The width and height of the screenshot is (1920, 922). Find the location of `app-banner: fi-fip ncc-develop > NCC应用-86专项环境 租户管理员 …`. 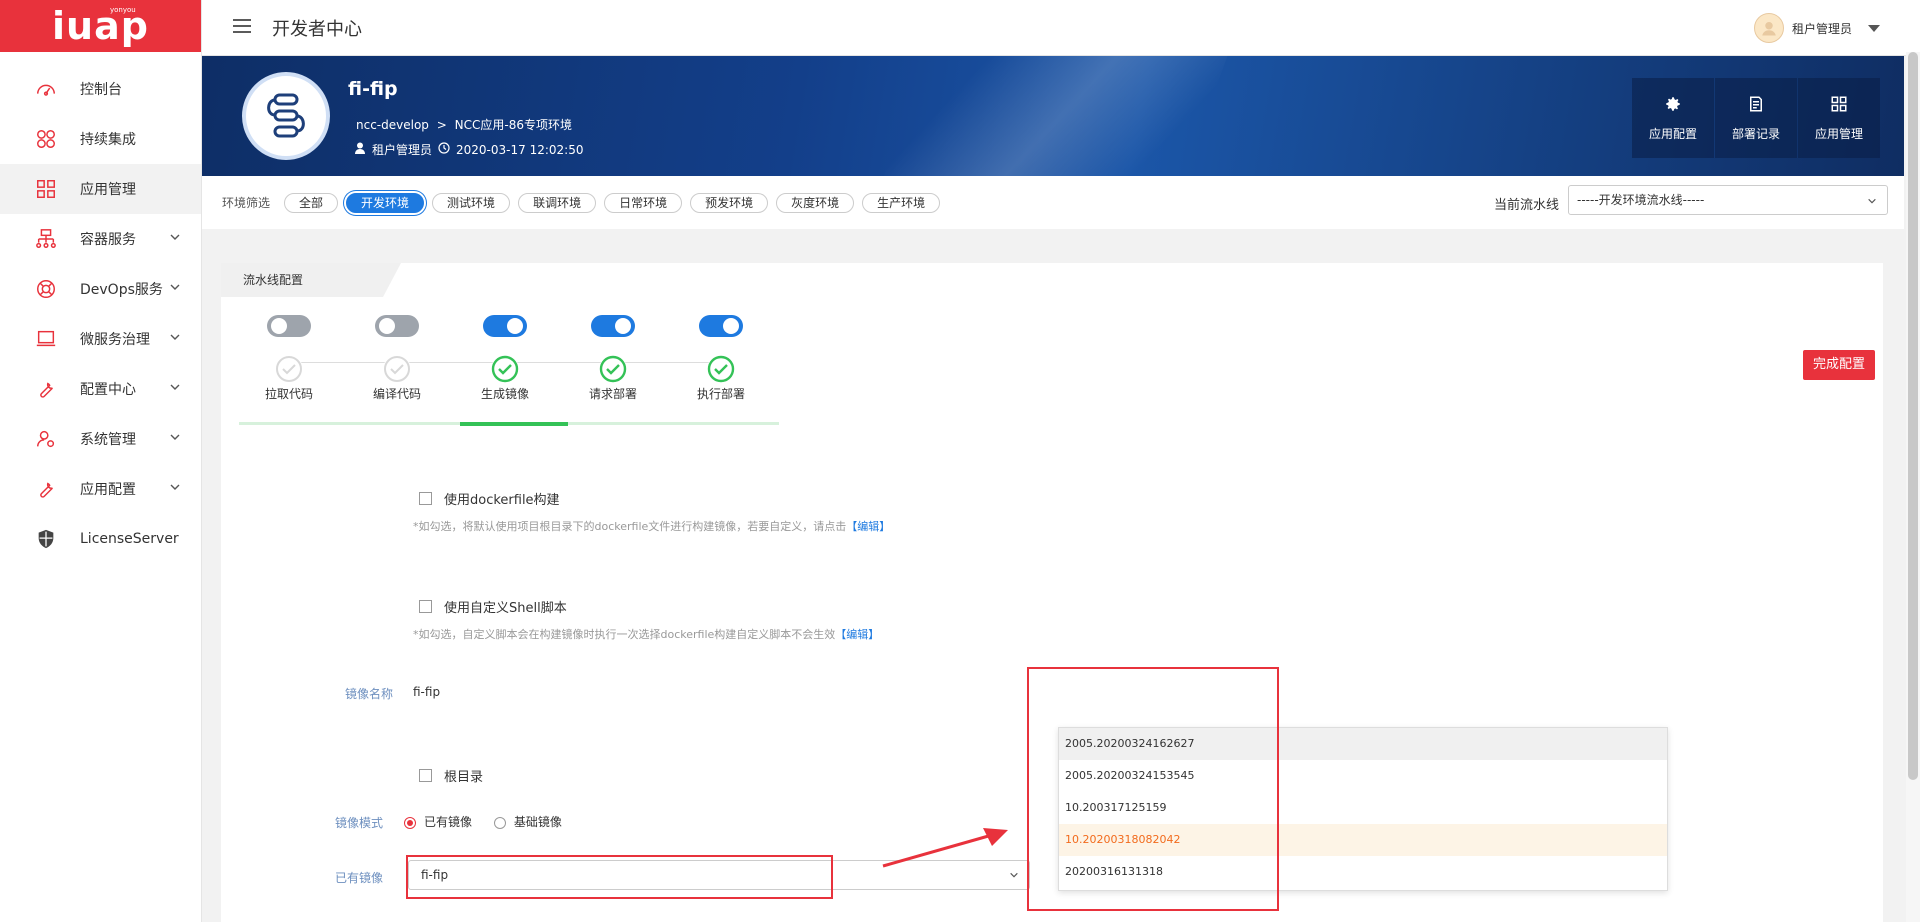

app-banner: fi-fip ncc-develop > NCC应用-86专项环境 租户管理员 … is located at coordinates (1053, 116).